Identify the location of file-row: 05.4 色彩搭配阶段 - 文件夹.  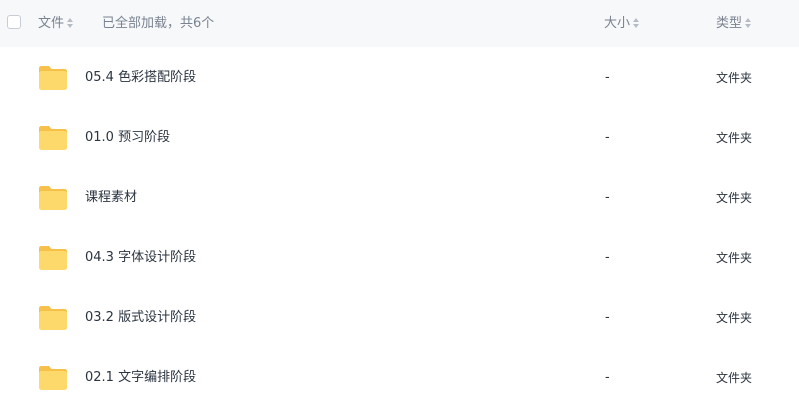
(399, 78).